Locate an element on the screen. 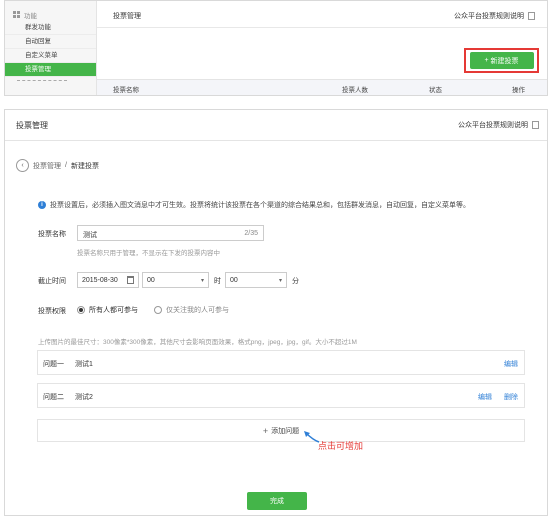 The image size is (553, 519). breadcrumb: ‹ 投票管理 / 新建投票 is located at coordinates (57, 165).